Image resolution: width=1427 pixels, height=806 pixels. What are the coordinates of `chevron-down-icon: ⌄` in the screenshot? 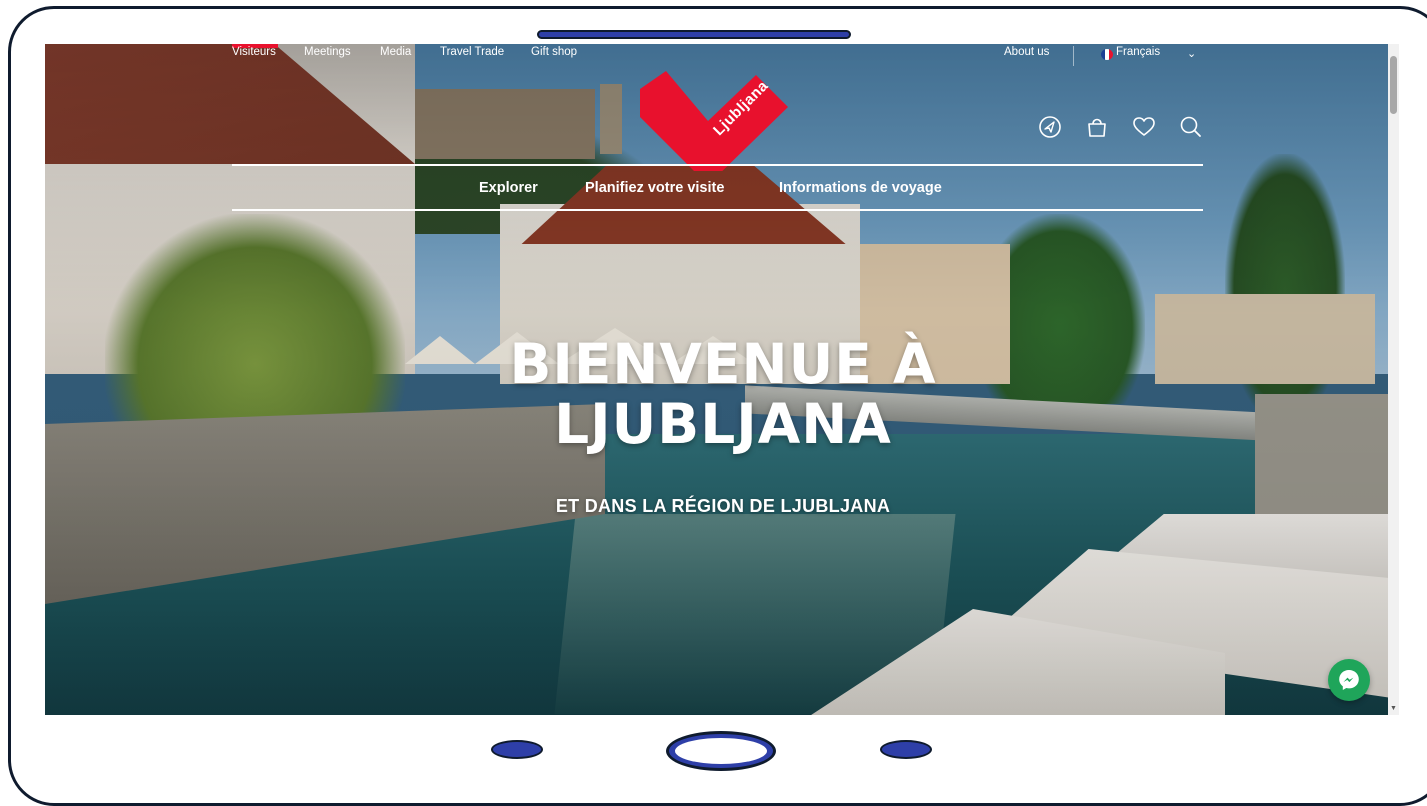 It's located at (1191, 53).